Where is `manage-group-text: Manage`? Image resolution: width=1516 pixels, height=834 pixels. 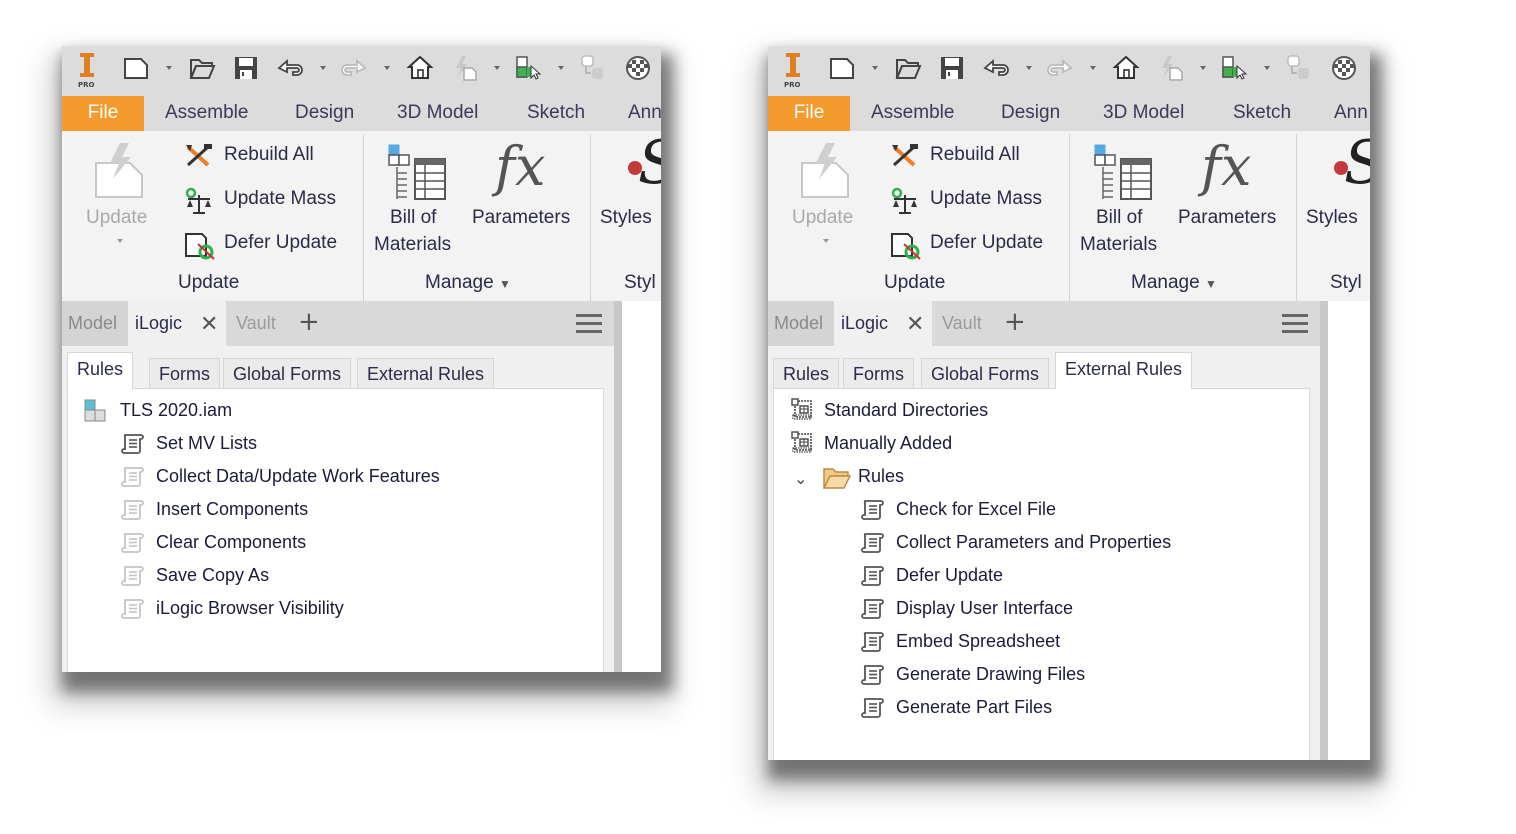 manage-group-text: Manage is located at coordinates (1165, 282).